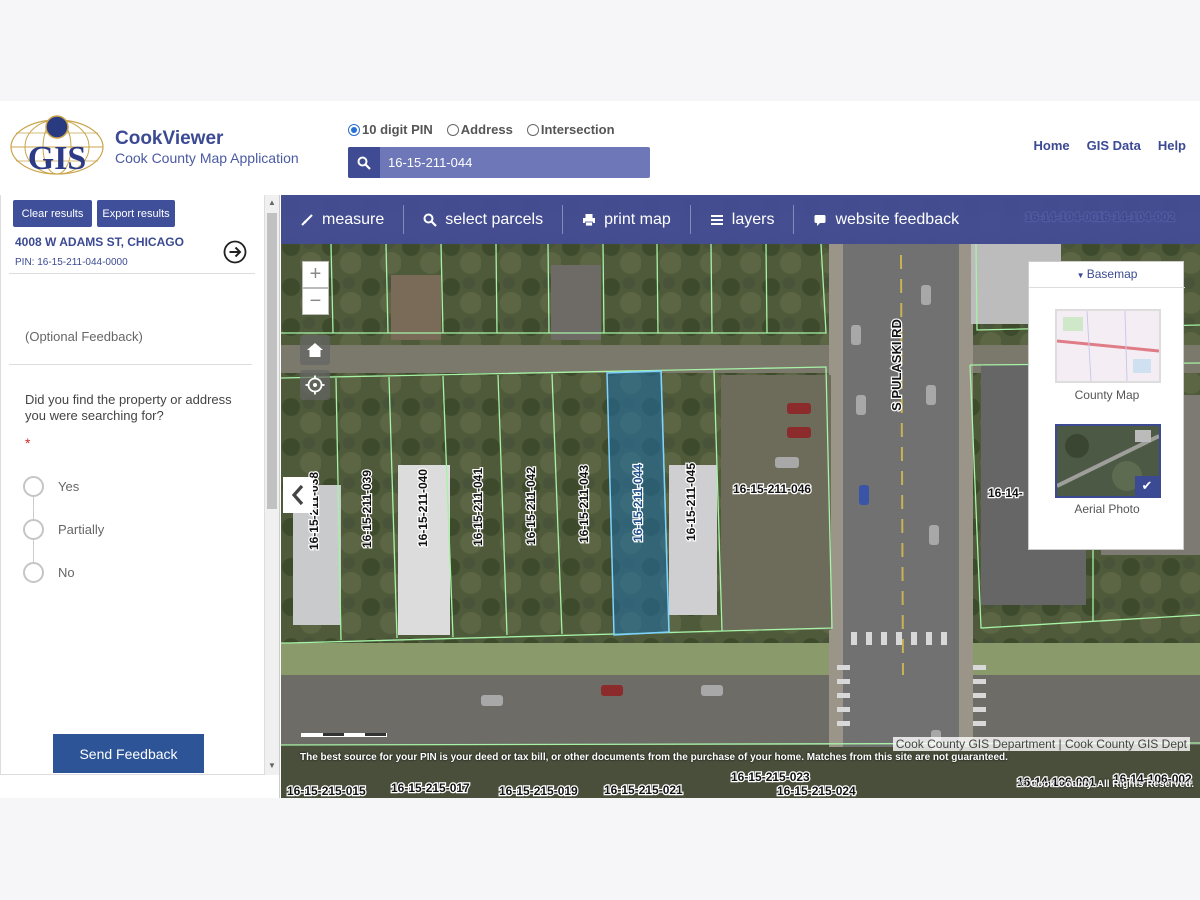 The image size is (1200, 900). Describe the element at coordinates (1052, 145) in the screenshot. I see `nav-link-home: Home` at that location.